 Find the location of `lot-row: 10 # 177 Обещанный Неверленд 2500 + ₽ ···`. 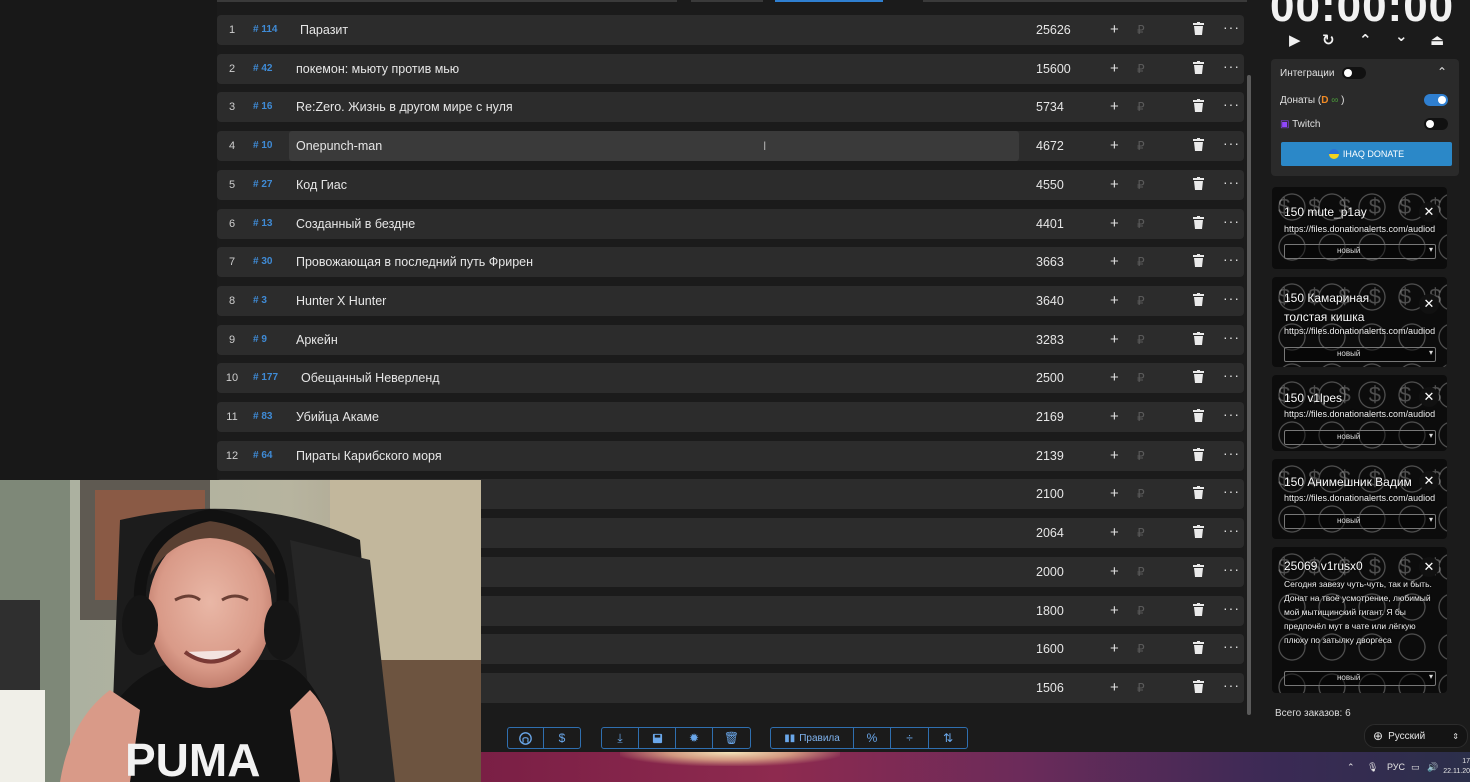

lot-row: 10 # 177 Обещанный Неверленд 2500 + ₽ ··· is located at coordinates (730, 378).